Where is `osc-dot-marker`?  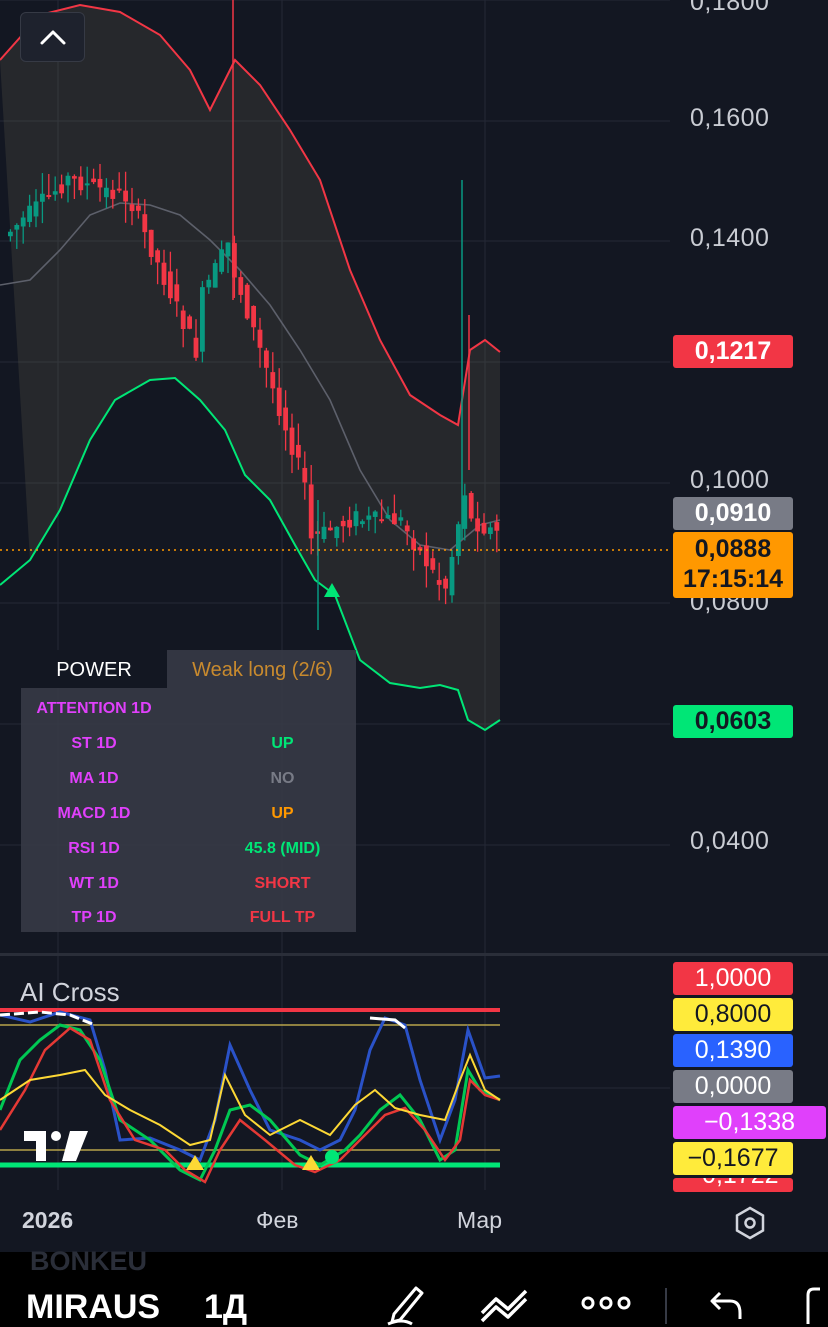
osc-dot-marker is located at coordinates (332, 1157).